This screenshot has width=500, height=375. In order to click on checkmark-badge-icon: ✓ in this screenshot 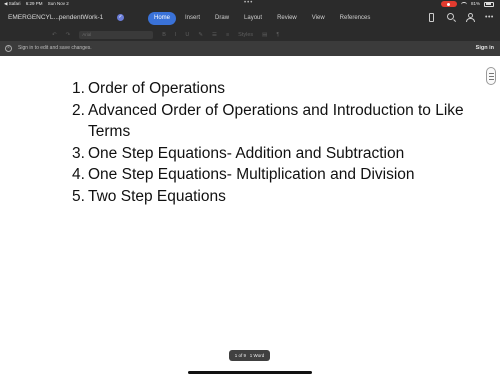, I will do `click(120, 17)`.